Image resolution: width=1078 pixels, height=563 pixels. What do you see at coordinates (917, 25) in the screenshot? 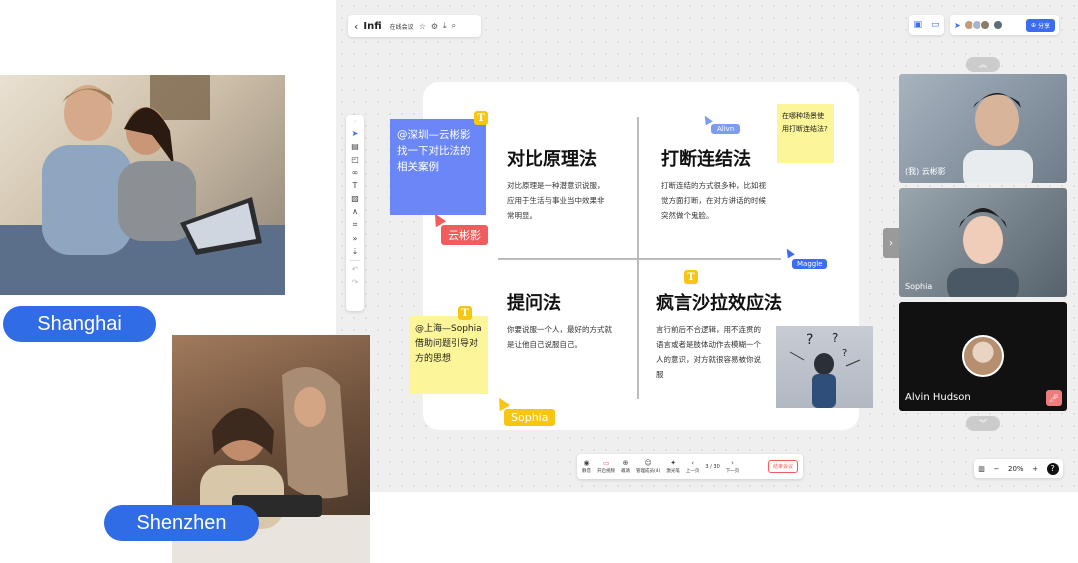
I see `meeting-icon: ▣` at bounding box center [917, 25].